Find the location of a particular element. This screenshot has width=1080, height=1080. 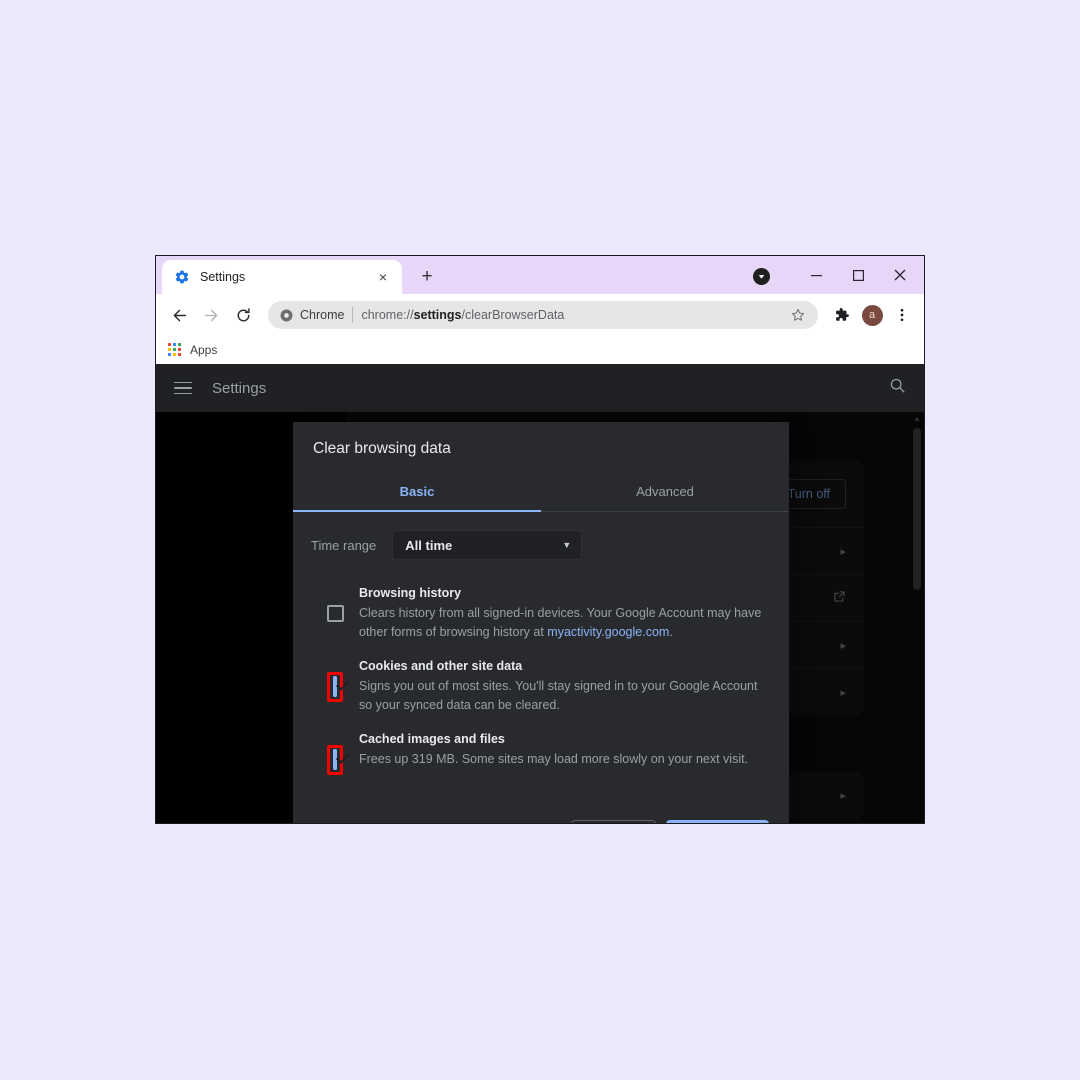

omnibox-divider is located at coordinates (353, 315).